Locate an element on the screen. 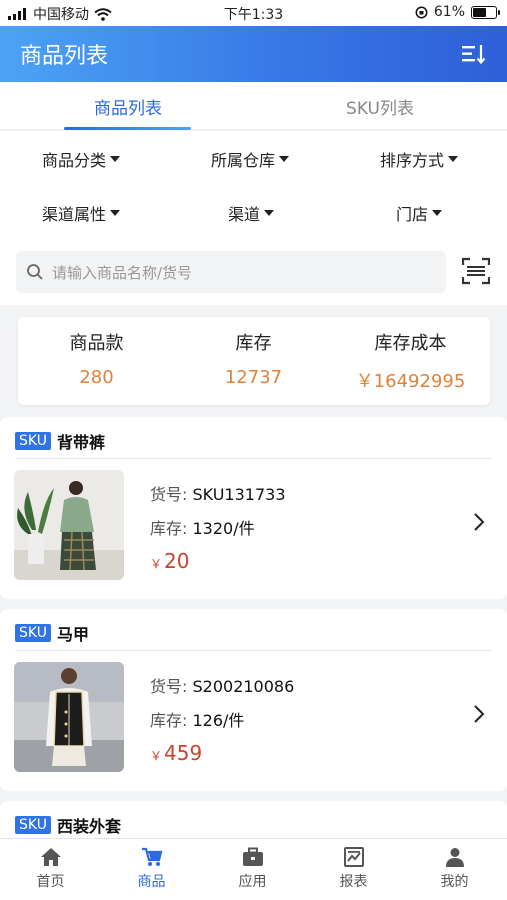 This screenshot has height=900, width=507. summary-value: ￥16492995 is located at coordinates (410, 381).